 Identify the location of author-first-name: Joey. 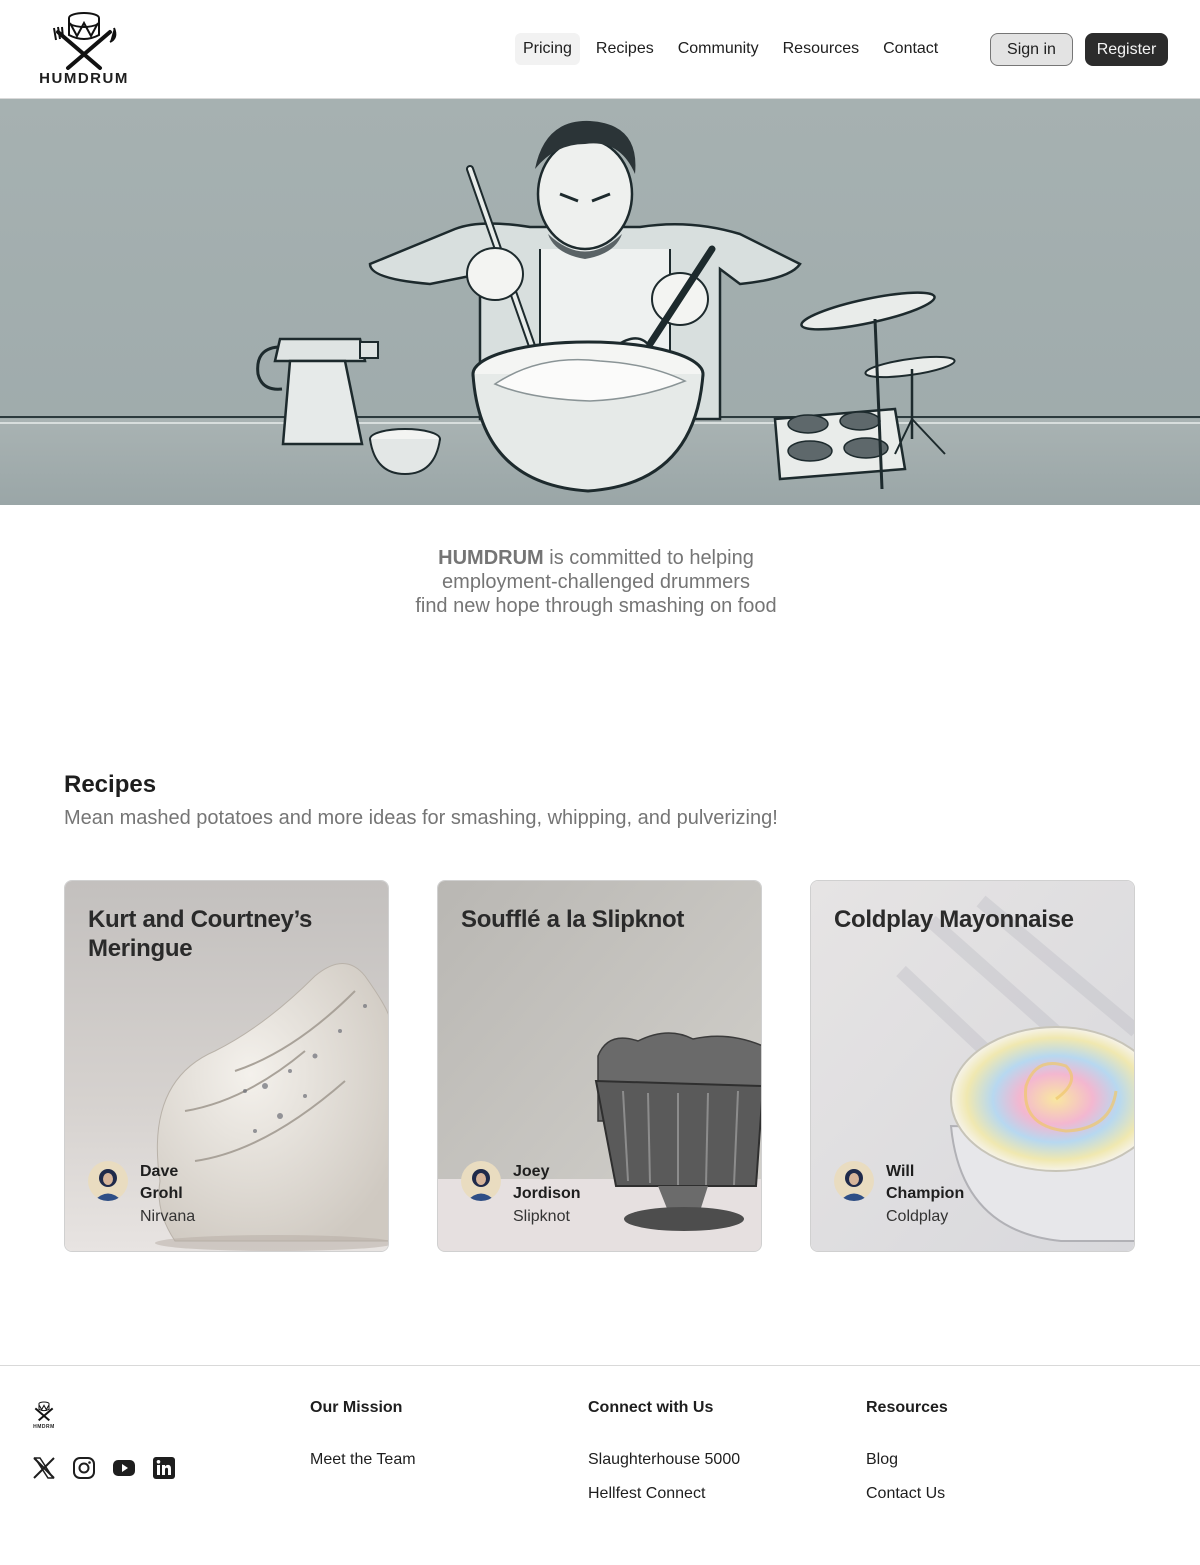
(531, 1171).